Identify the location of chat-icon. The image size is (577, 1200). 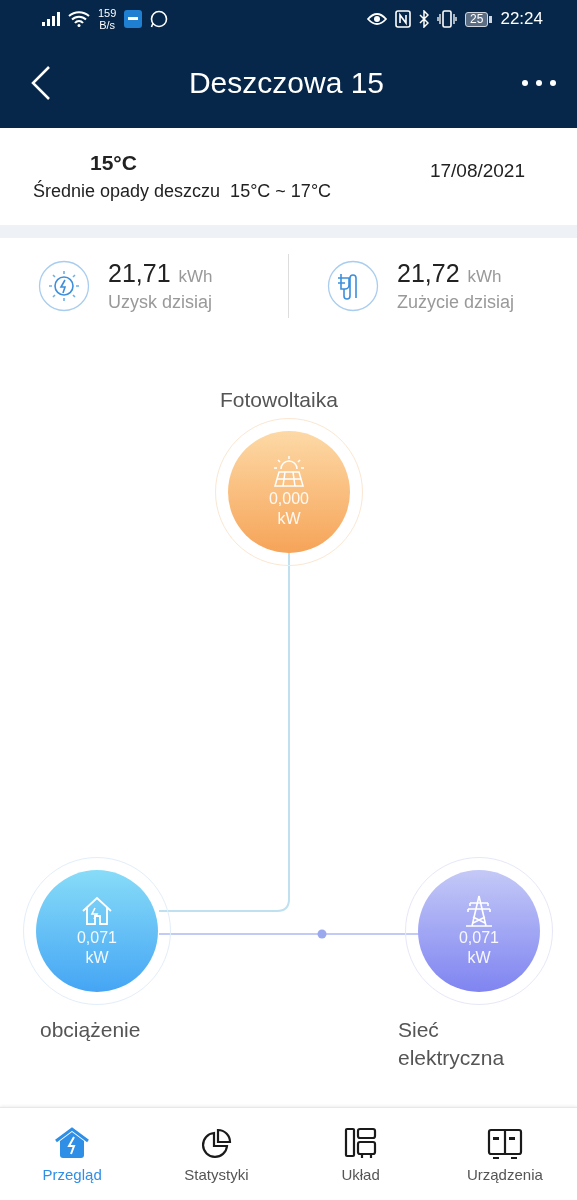
(159, 19).